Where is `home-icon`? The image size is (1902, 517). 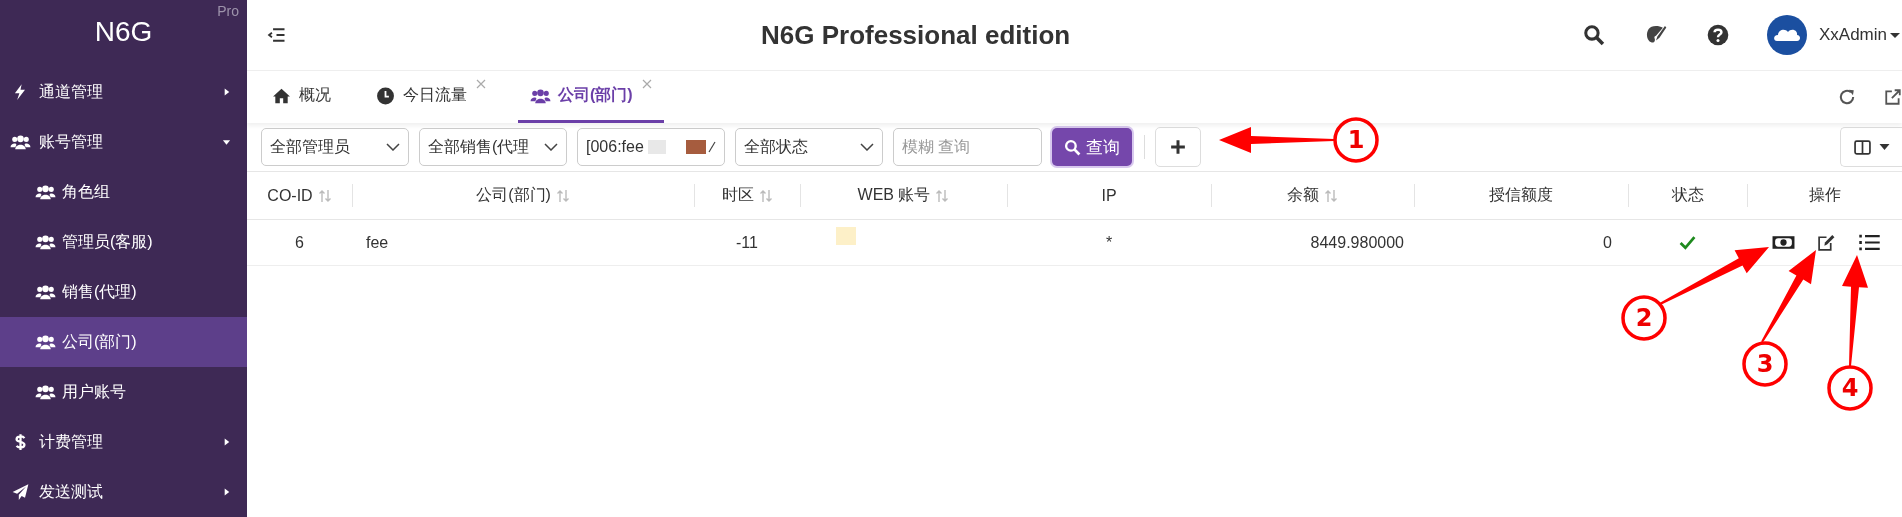 home-icon is located at coordinates (281, 95).